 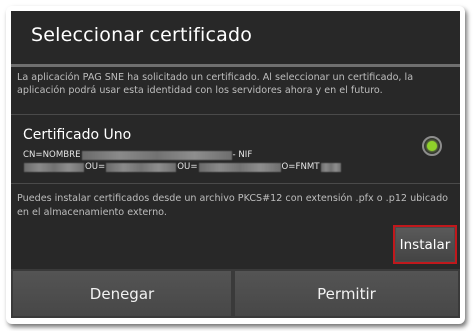 I want to click on dialog-button-bar: Denegar Permitir, so click(x=235, y=293).